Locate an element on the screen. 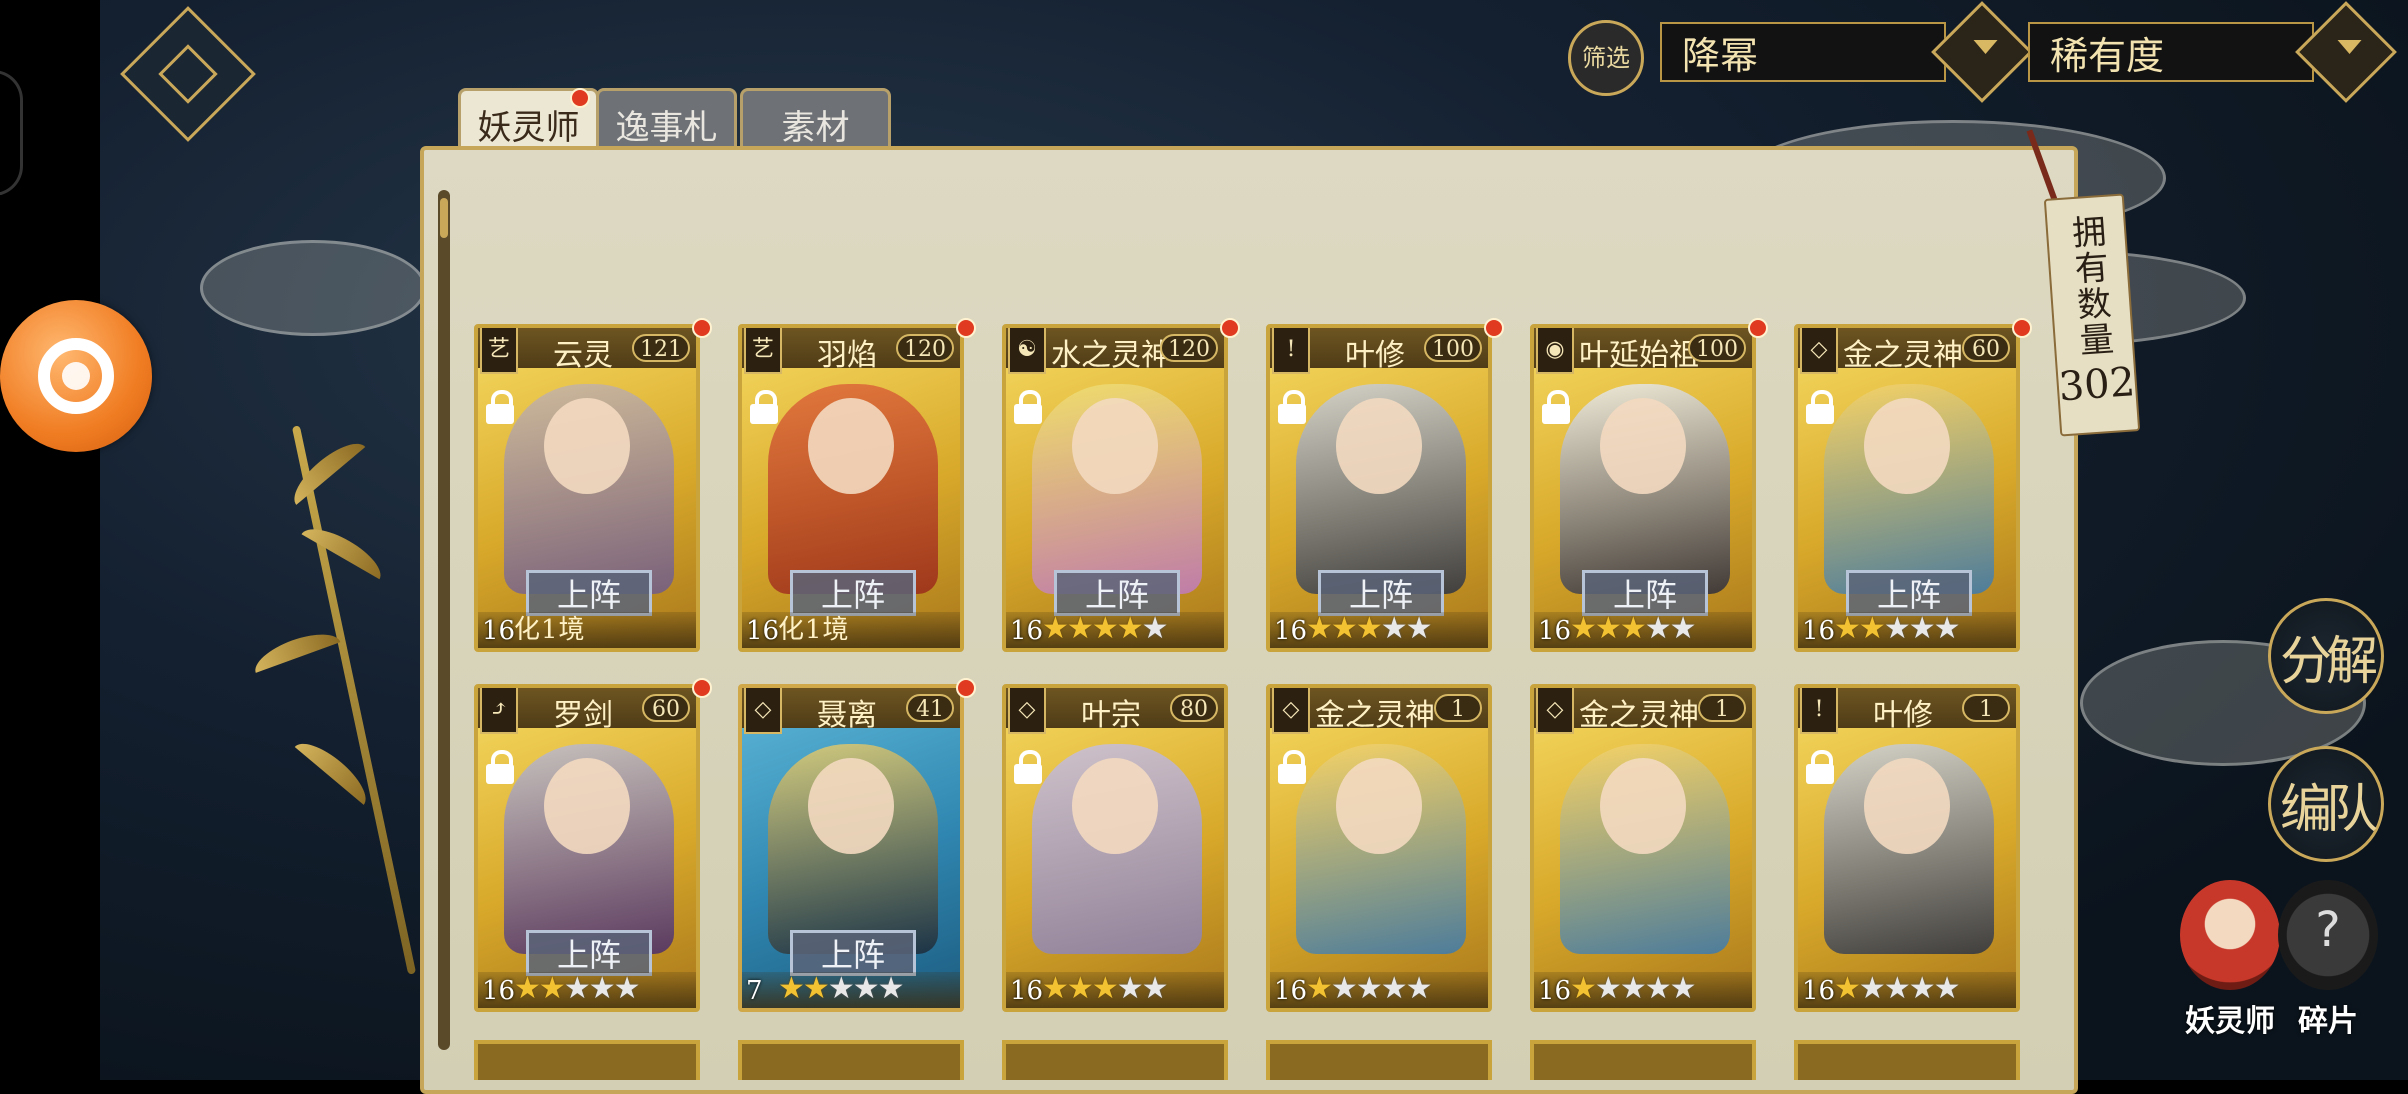 This screenshot has width=2408, height=1094. character-card: ◇ 叶宗 80 16 ★★★★★ is located at coordinates (1115, 848).